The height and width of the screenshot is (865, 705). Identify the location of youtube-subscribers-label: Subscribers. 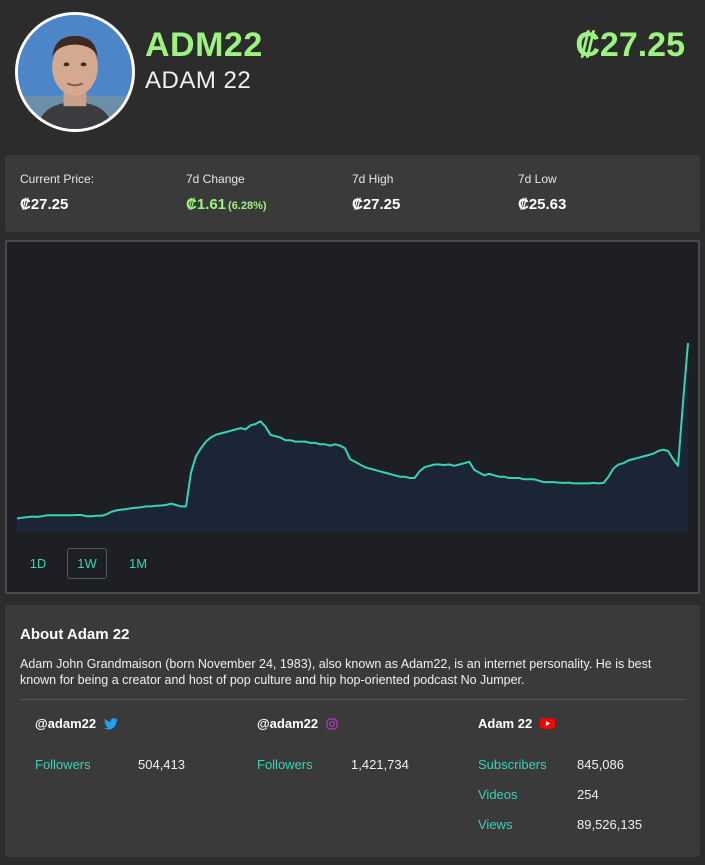
(512, 764).